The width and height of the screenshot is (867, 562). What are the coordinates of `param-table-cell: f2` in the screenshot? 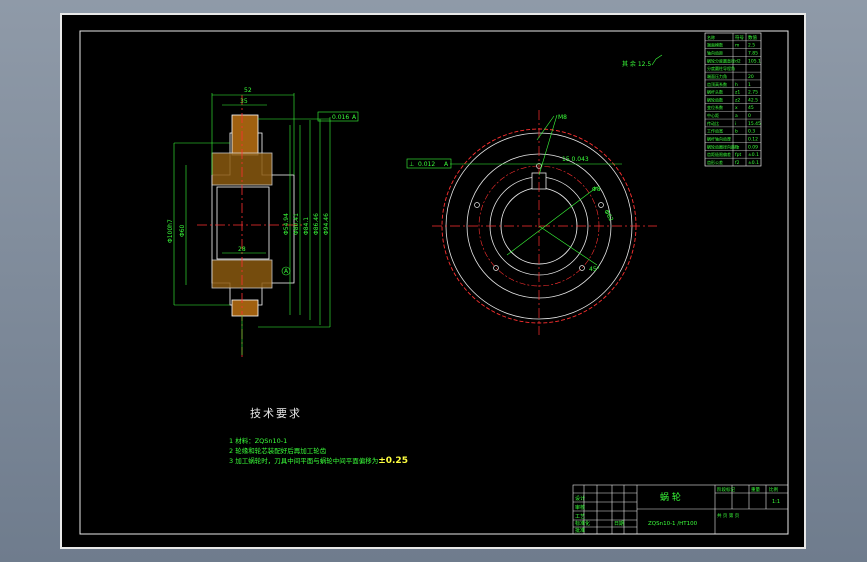 It's located at (737, 163).